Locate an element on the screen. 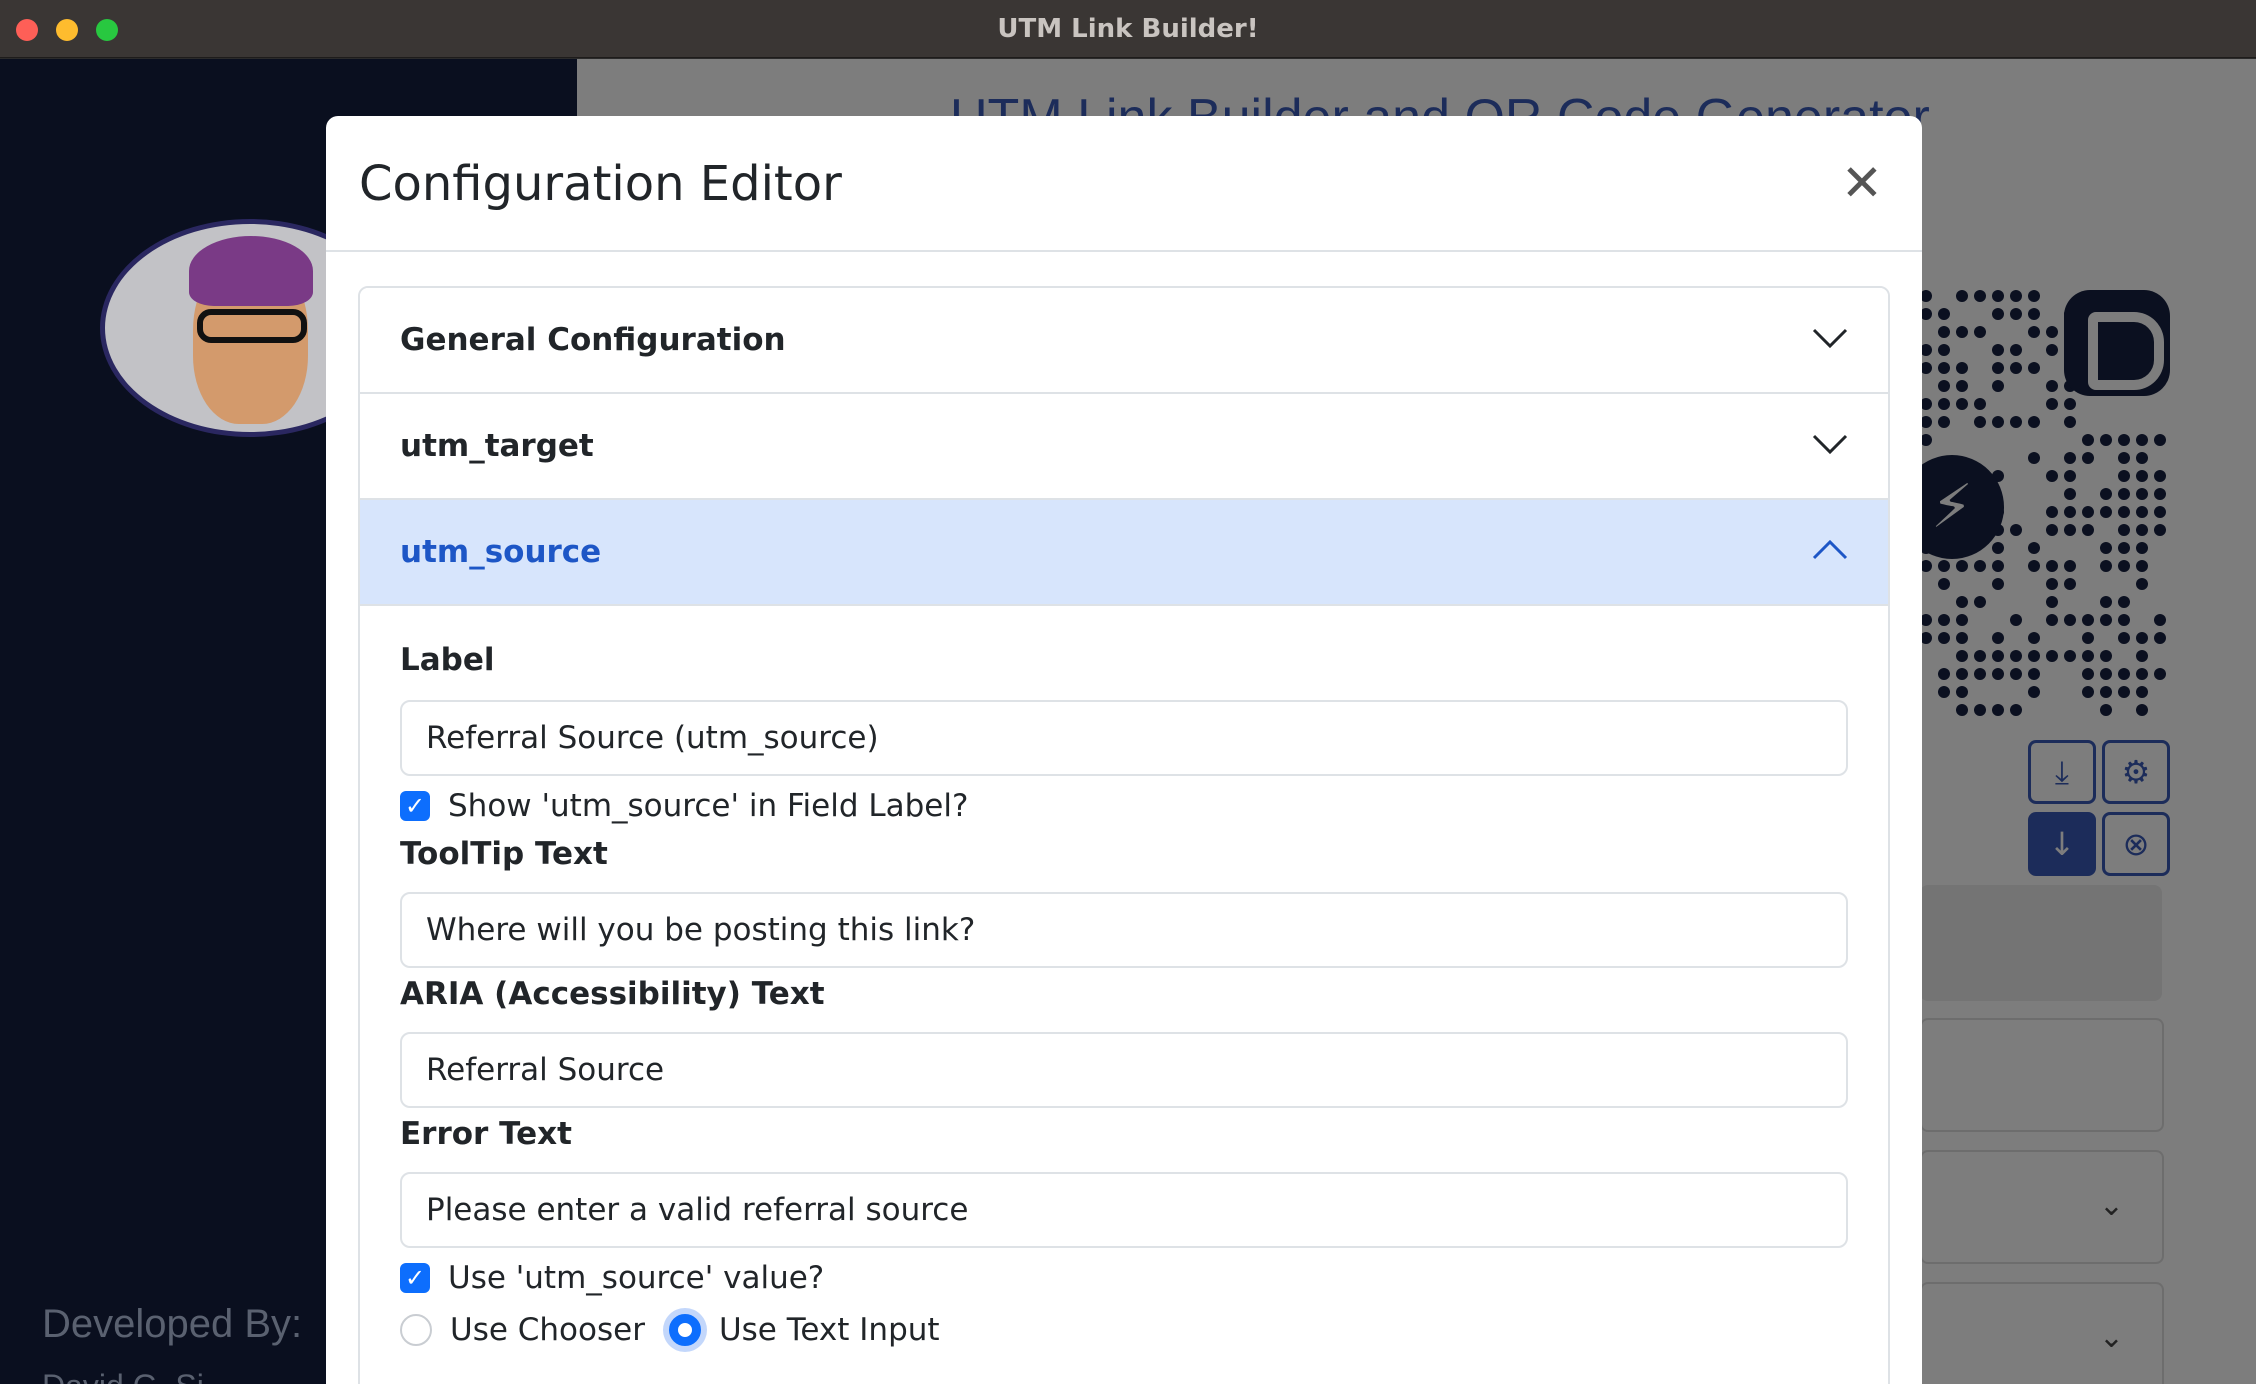 This screenshot has width=2256, height=1384. aria-input is located at coordinates (1124, 1070).